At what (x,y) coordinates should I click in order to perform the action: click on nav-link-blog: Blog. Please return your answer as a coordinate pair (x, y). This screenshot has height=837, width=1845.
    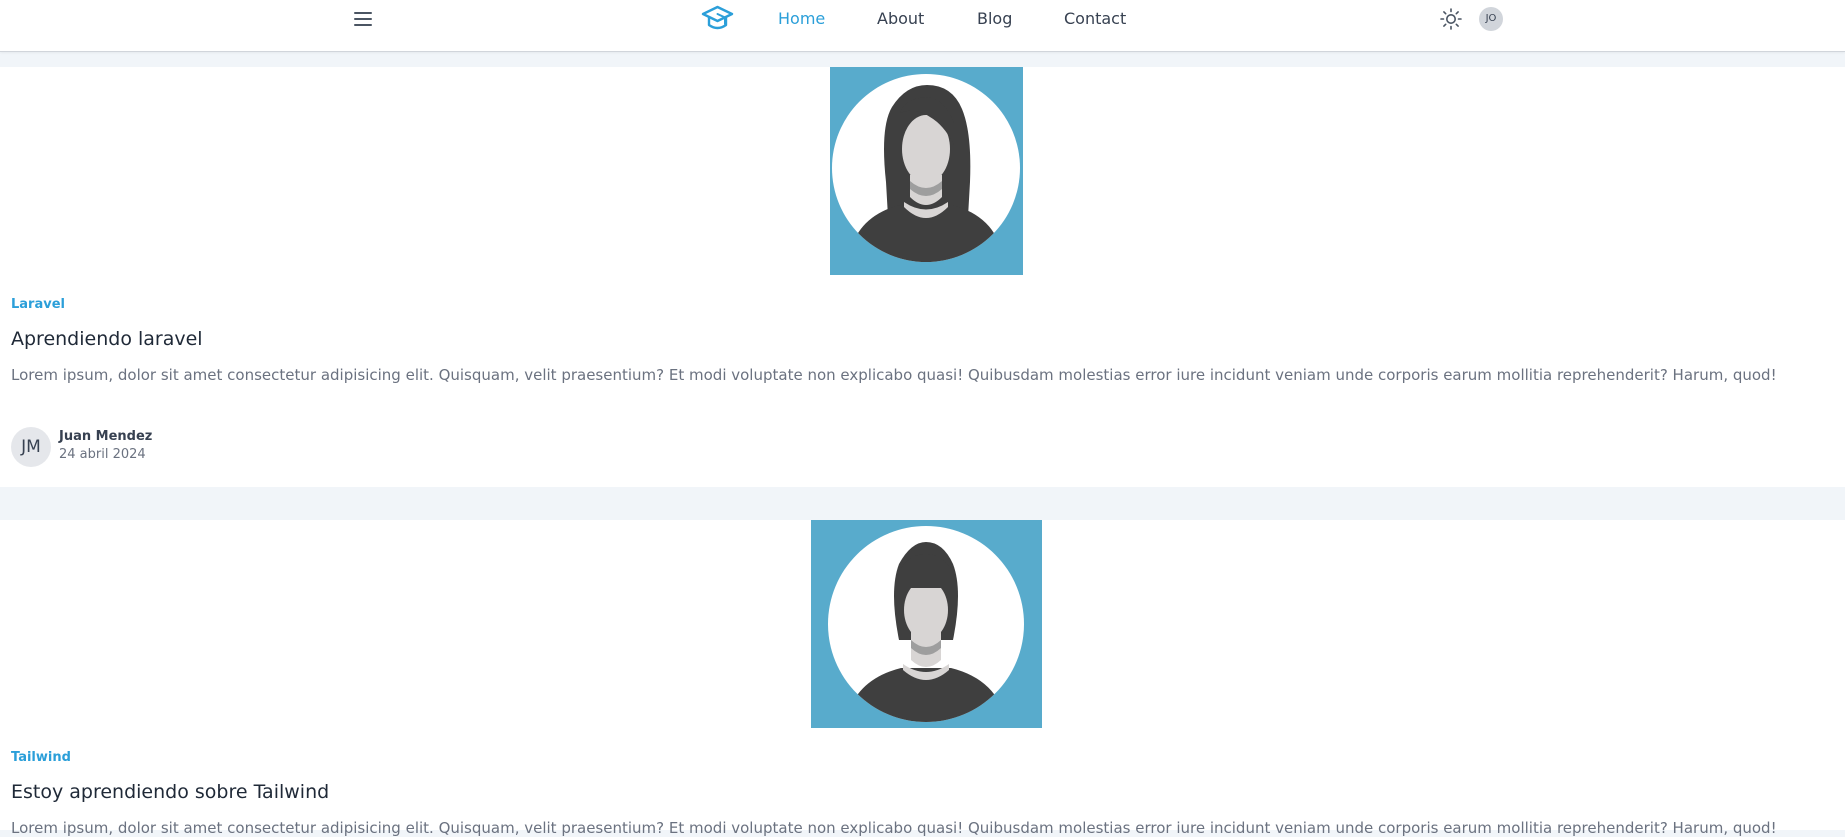
    Looking at the image, I should click on (994, 18).